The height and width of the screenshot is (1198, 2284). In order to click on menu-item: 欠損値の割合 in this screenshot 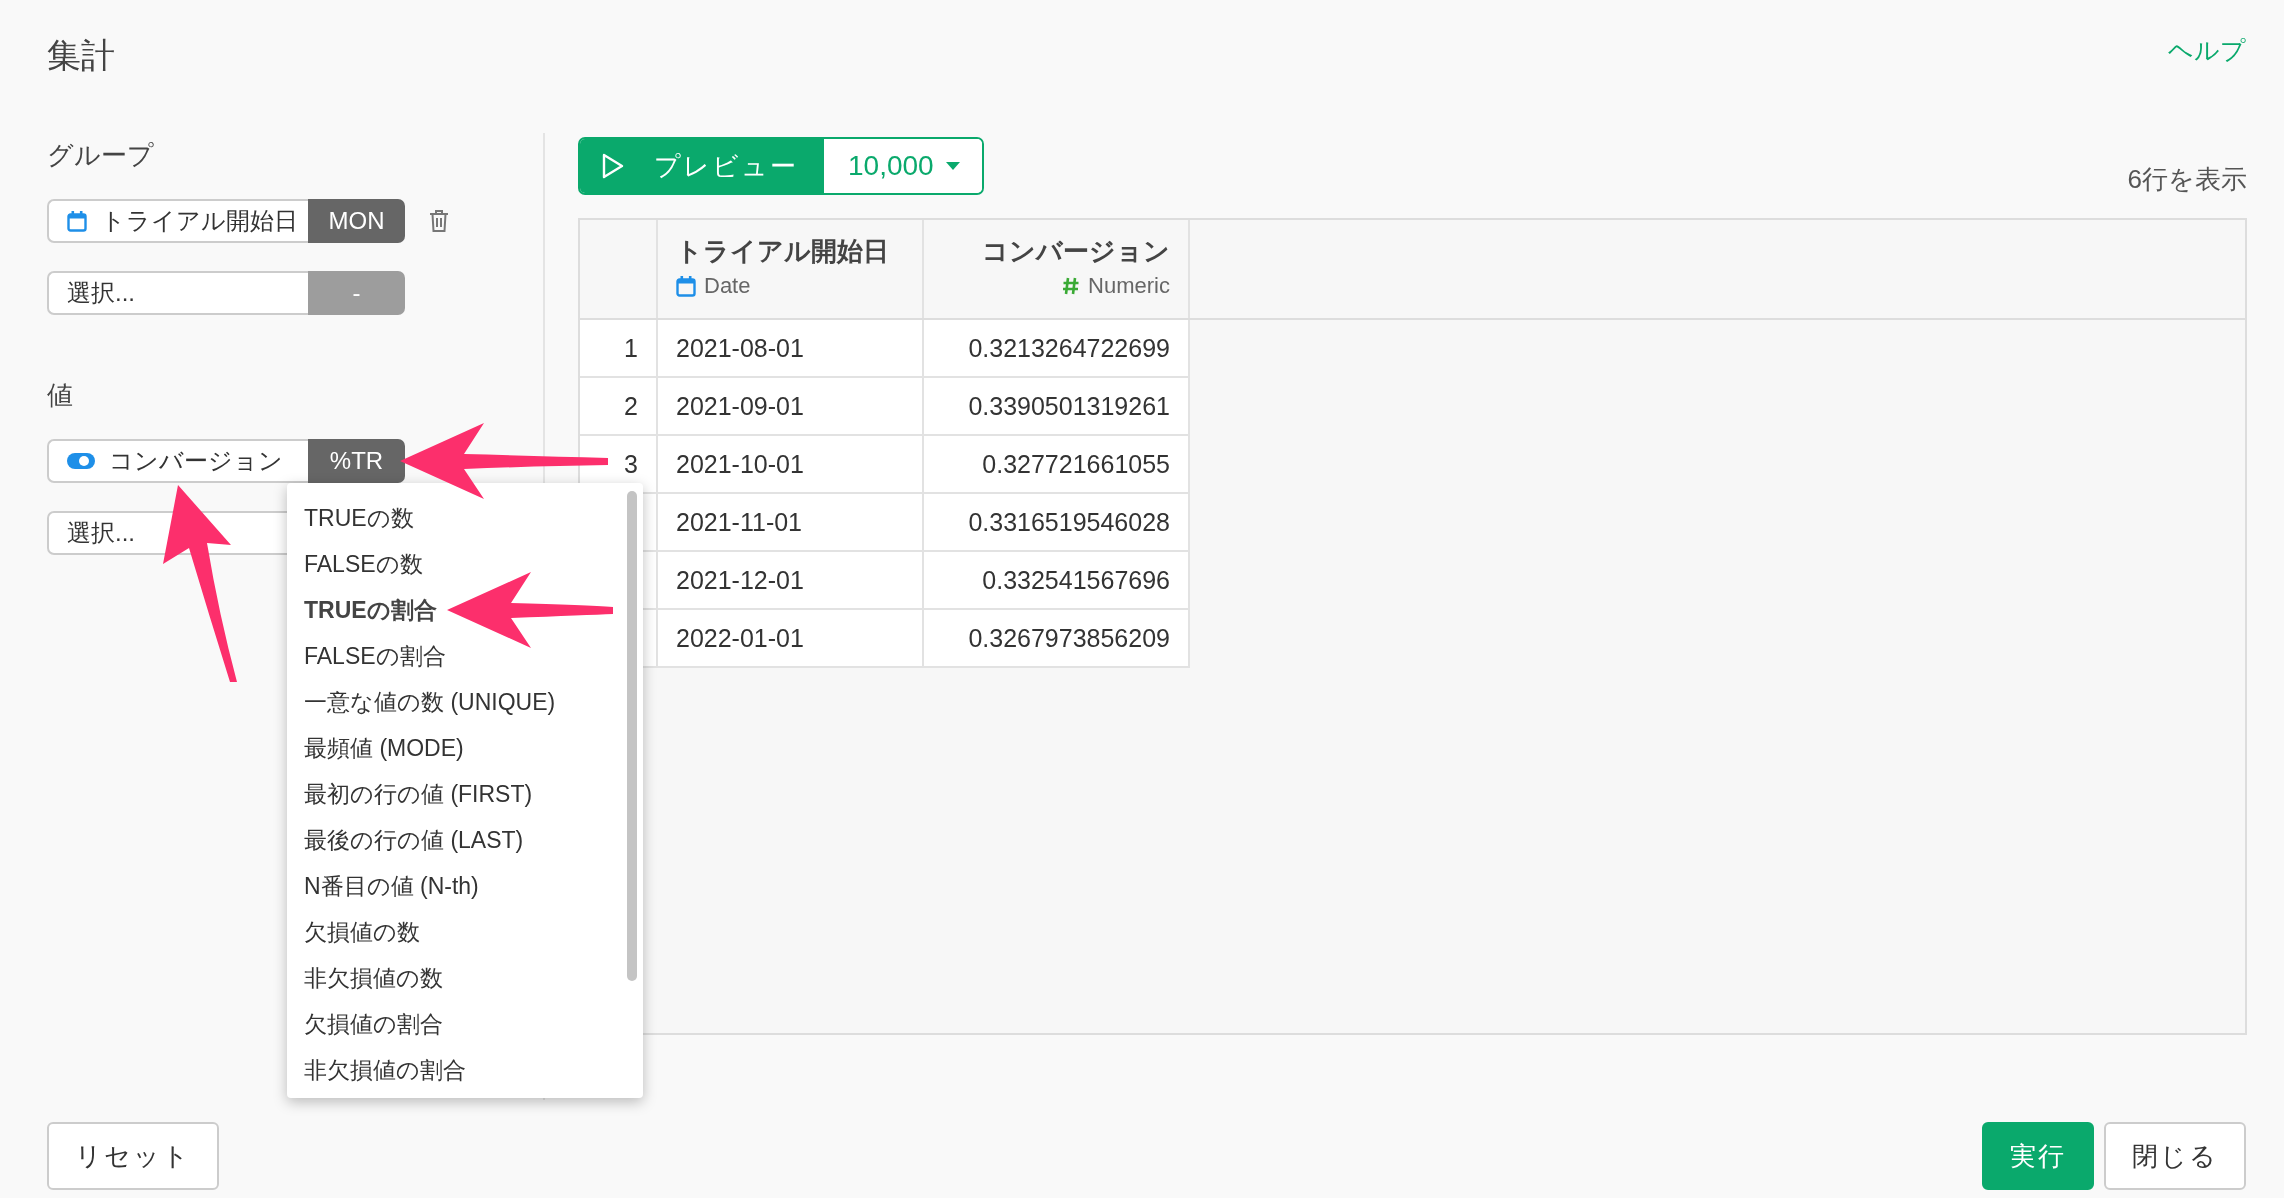, I will do `click(465, 1024)`.